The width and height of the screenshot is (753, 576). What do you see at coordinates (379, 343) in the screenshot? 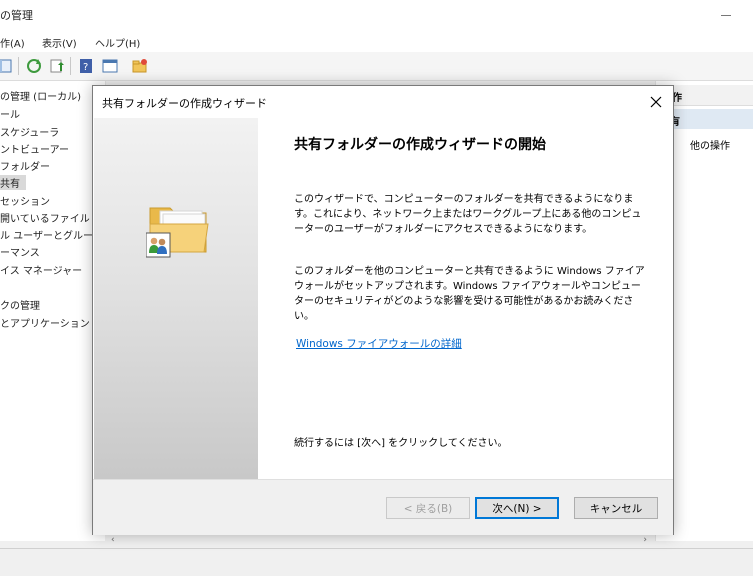
I see `firewall-details-link: Windows ファイアウォールの詳細` at bounding box center [379, 343].